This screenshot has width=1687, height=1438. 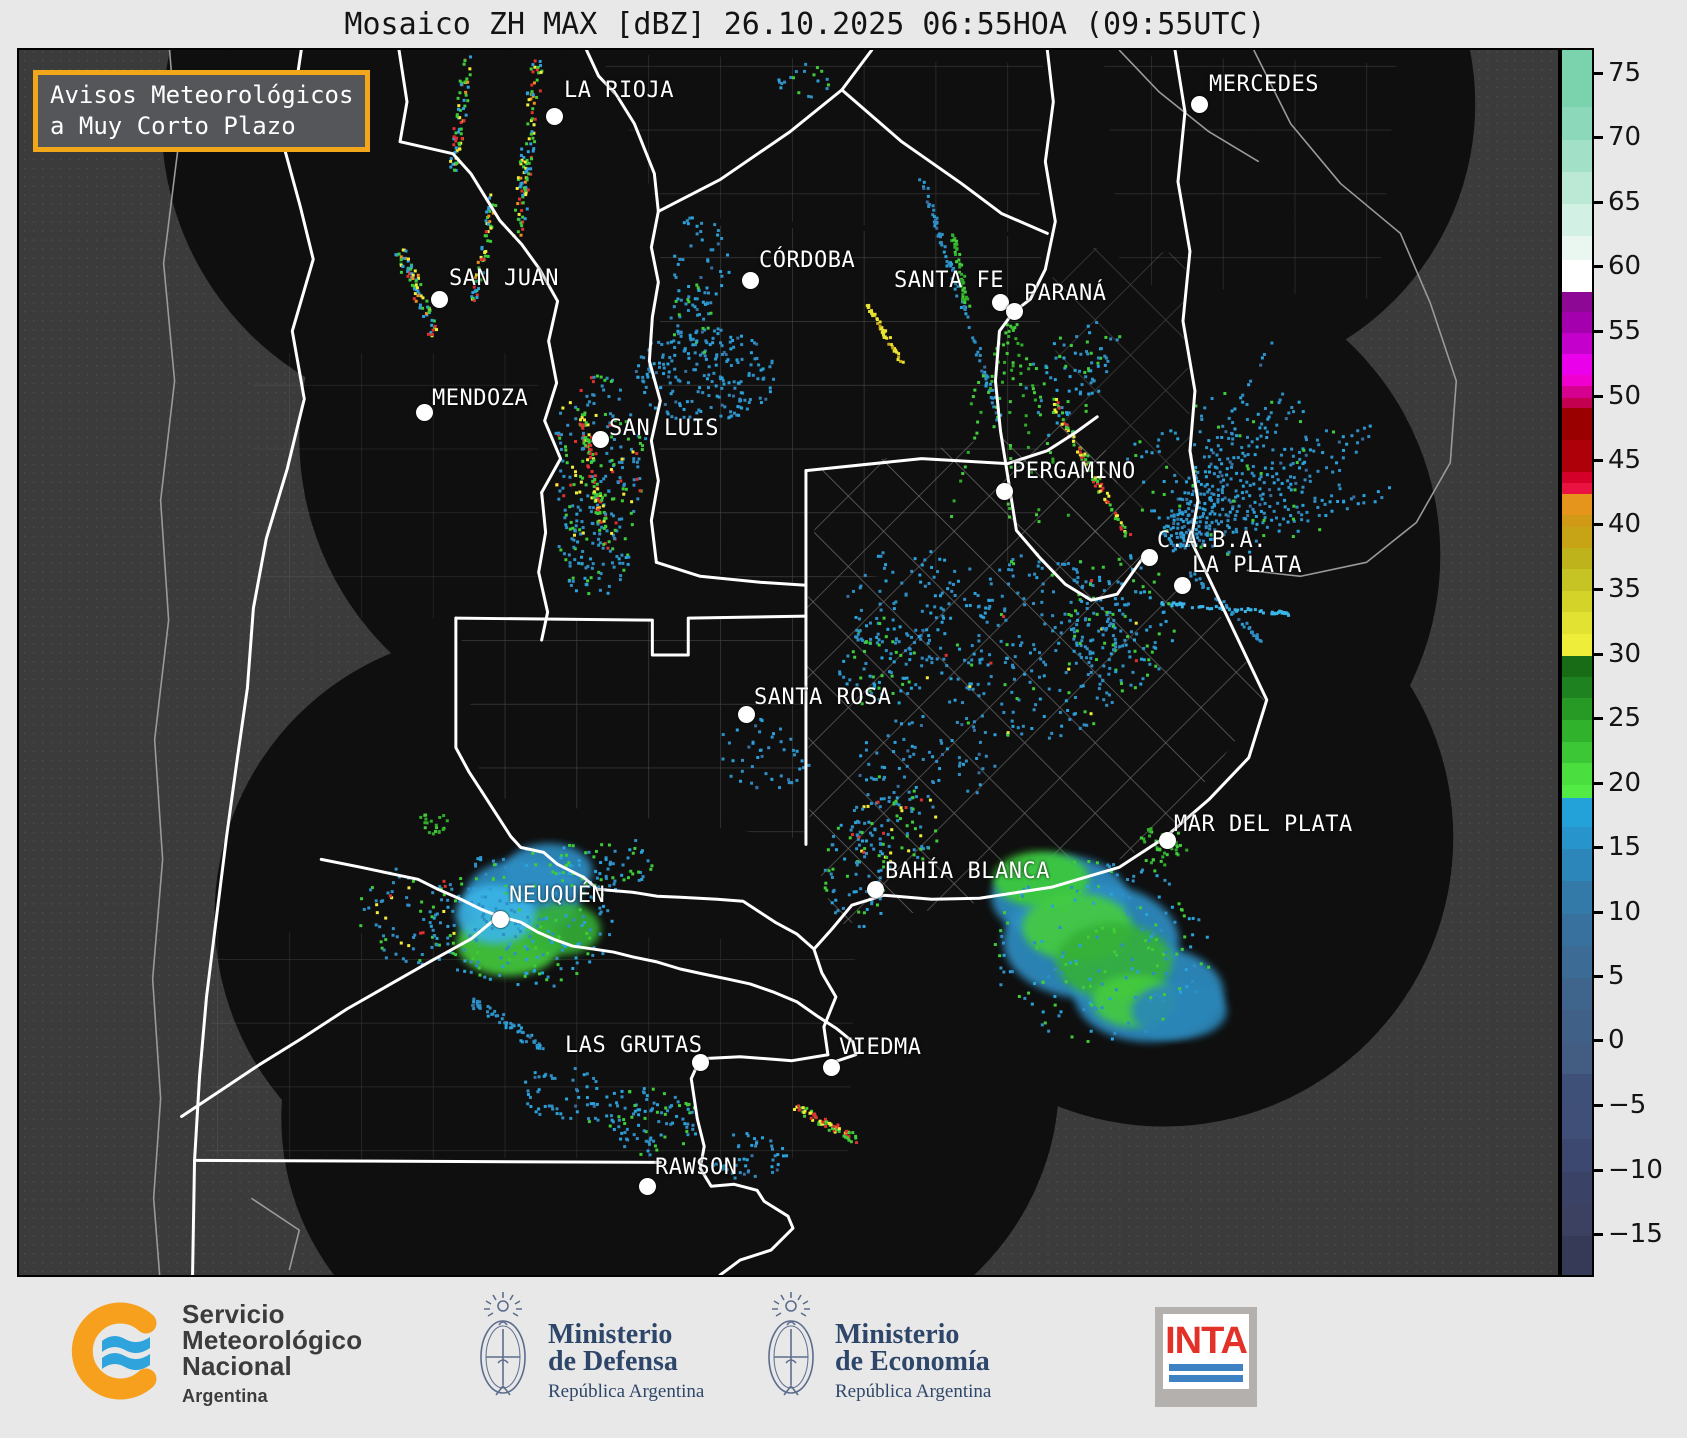 What do you see at coordinates (1167, 840) in the screenshot?
I see `city-dot-mar-del-plata` at bounding box center [1167, 840].